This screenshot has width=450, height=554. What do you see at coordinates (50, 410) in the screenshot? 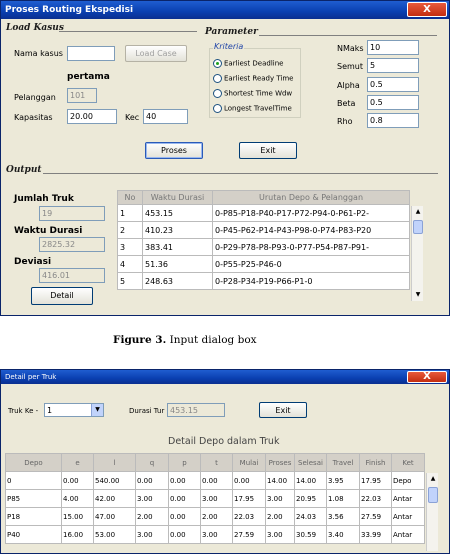
I see `truk-select-value: 1` at bounding box center [50, 410].